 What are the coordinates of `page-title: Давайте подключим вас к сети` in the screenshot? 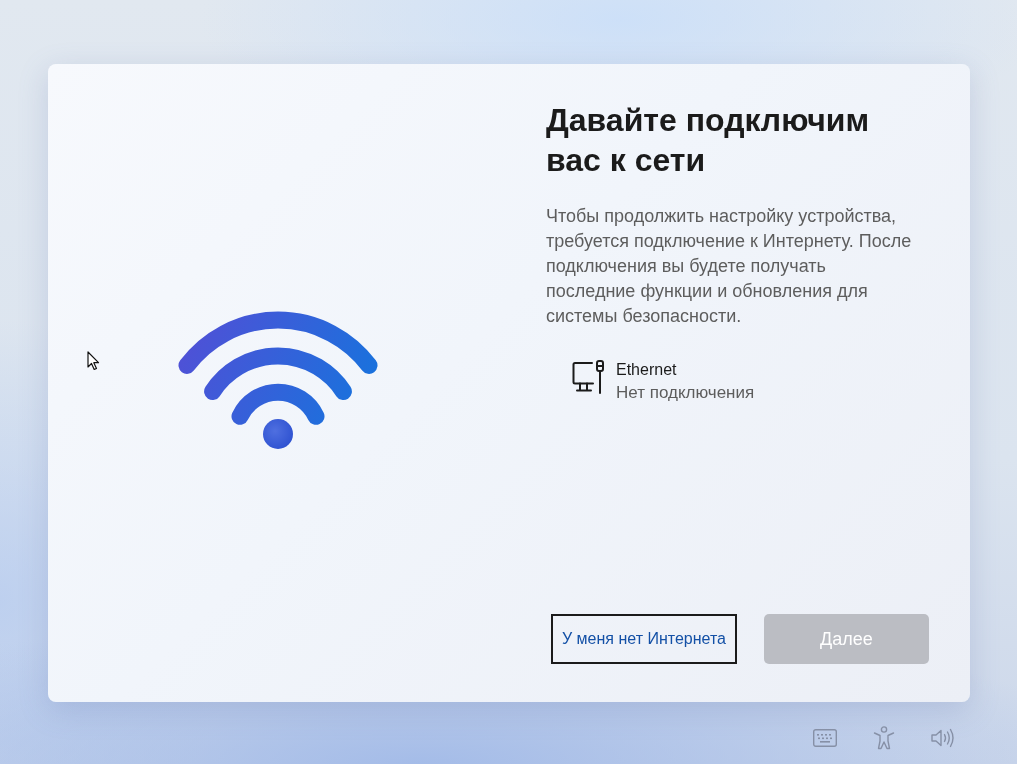 It's located at (708, 140).